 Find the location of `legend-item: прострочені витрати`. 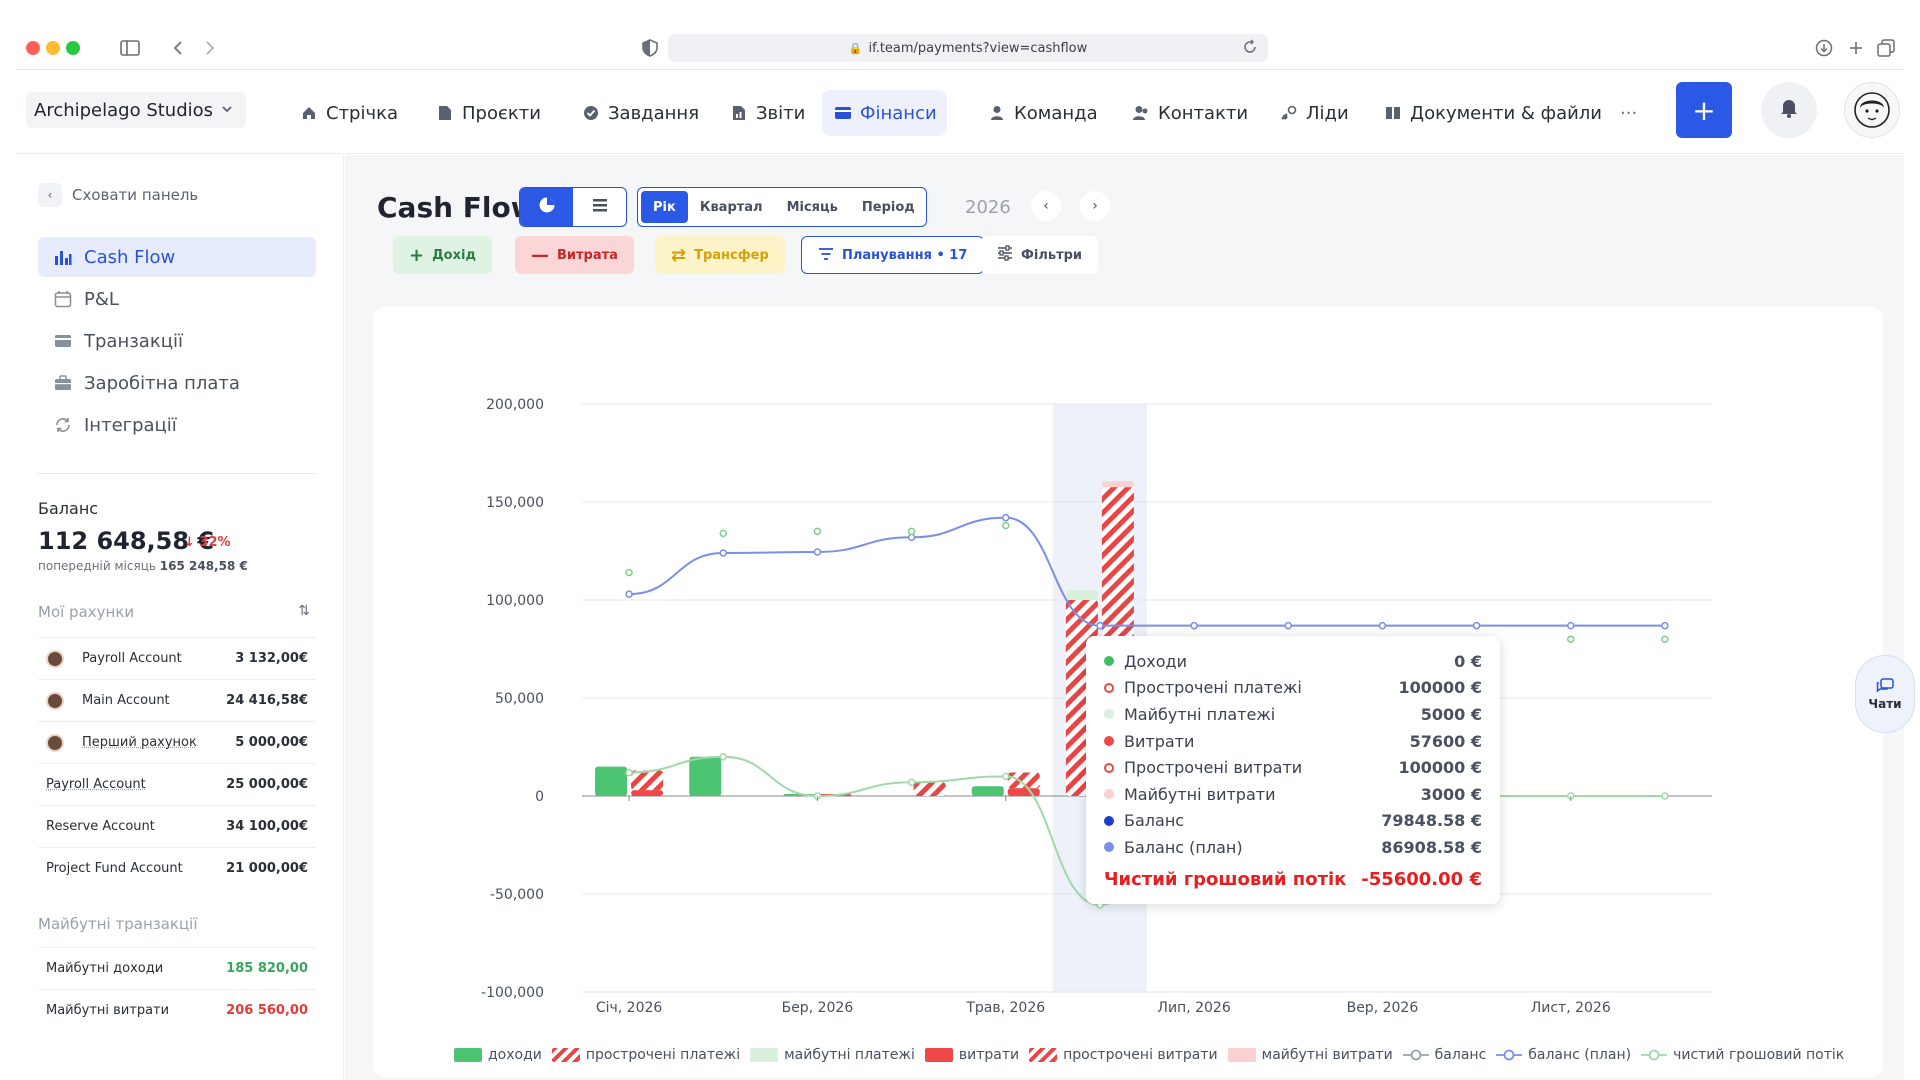

legend-item: прострочені витрати is located at coordinates (1123, 1055).